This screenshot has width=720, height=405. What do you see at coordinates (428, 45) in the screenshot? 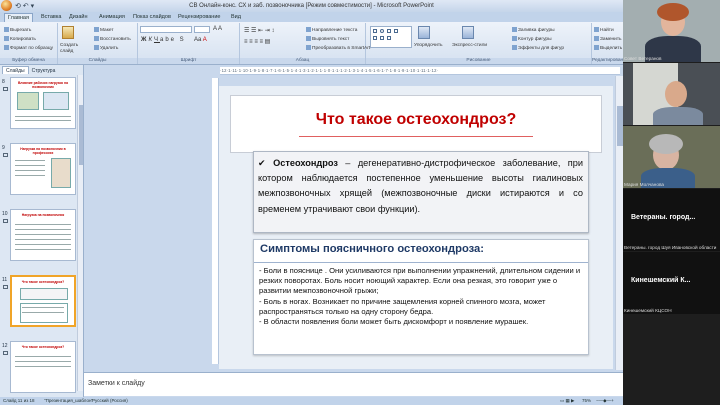
I see `arrange-button: Упорядочить` at bounding box center [428, 45].